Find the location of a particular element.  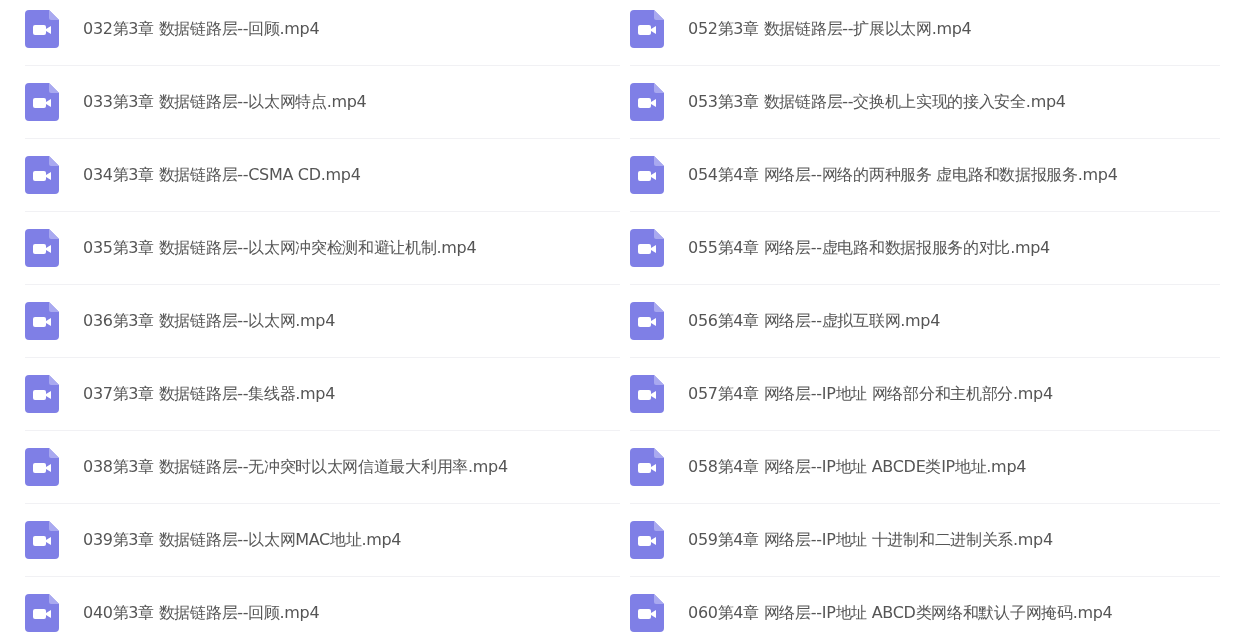

file-row: 033第3章 数据链路层--以太网特点.mp4 is located at coordinates (322, 102).